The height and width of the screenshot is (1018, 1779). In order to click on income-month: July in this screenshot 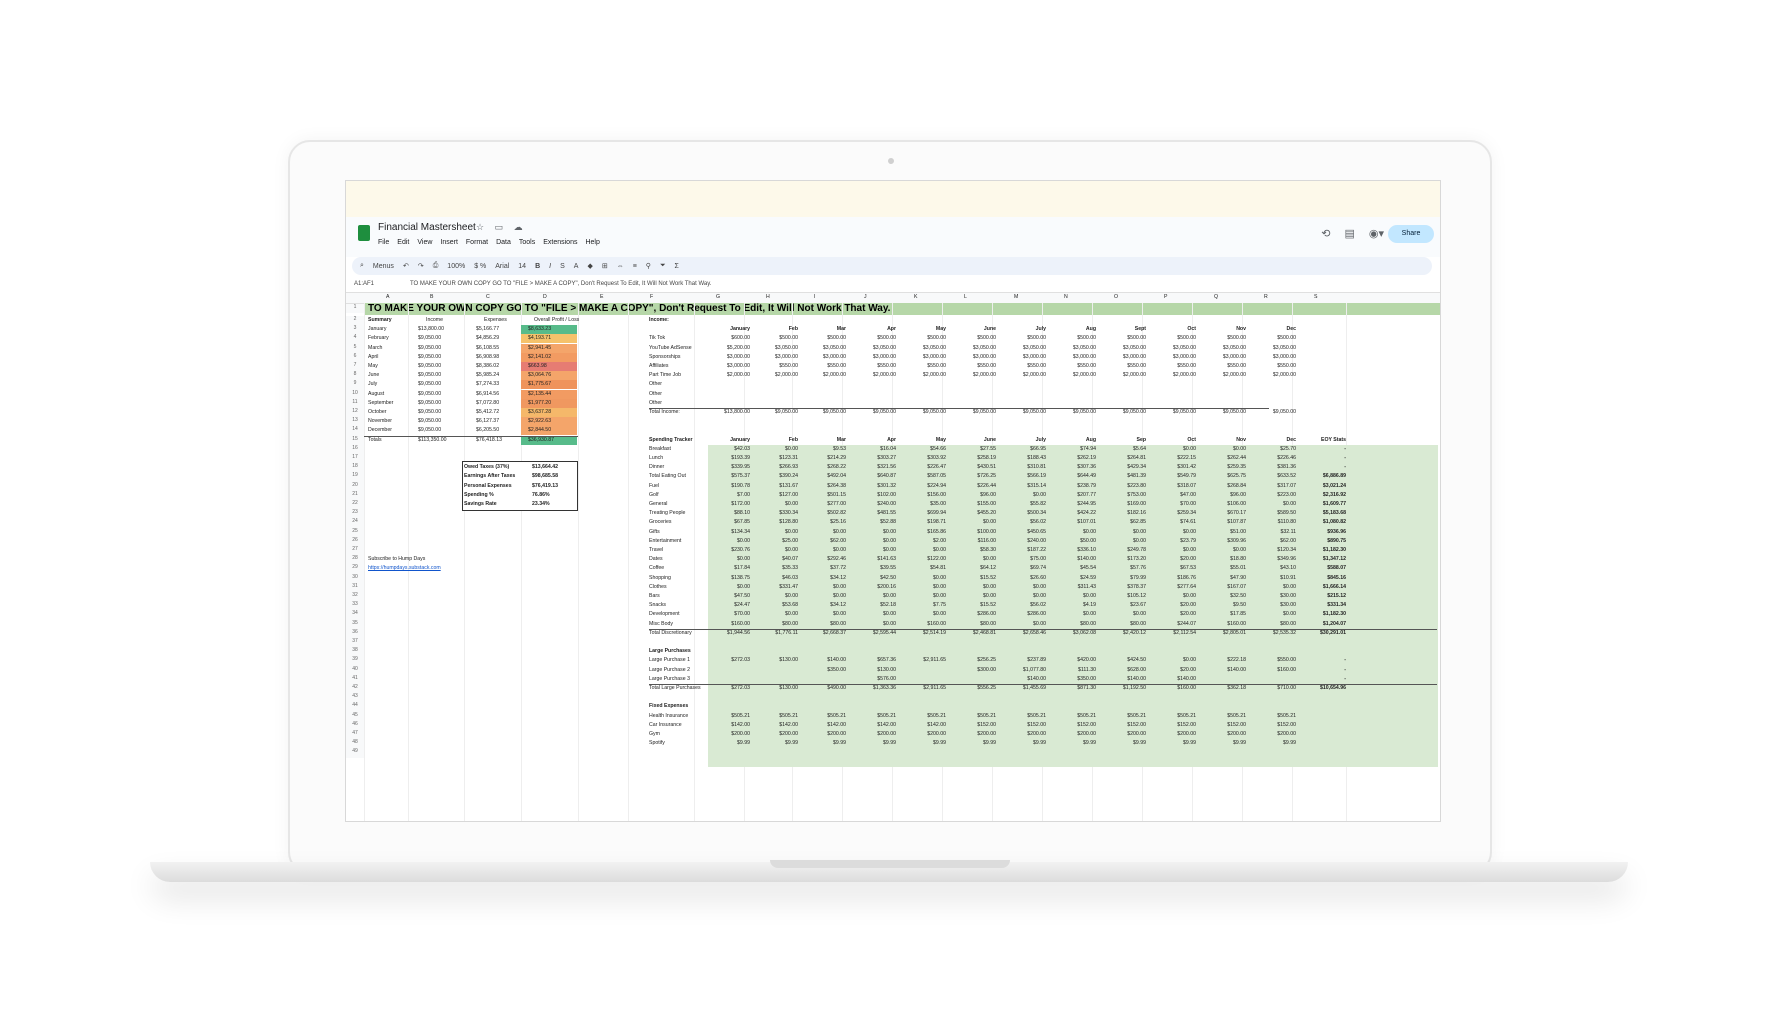, I will do `click(1024, 329)`.